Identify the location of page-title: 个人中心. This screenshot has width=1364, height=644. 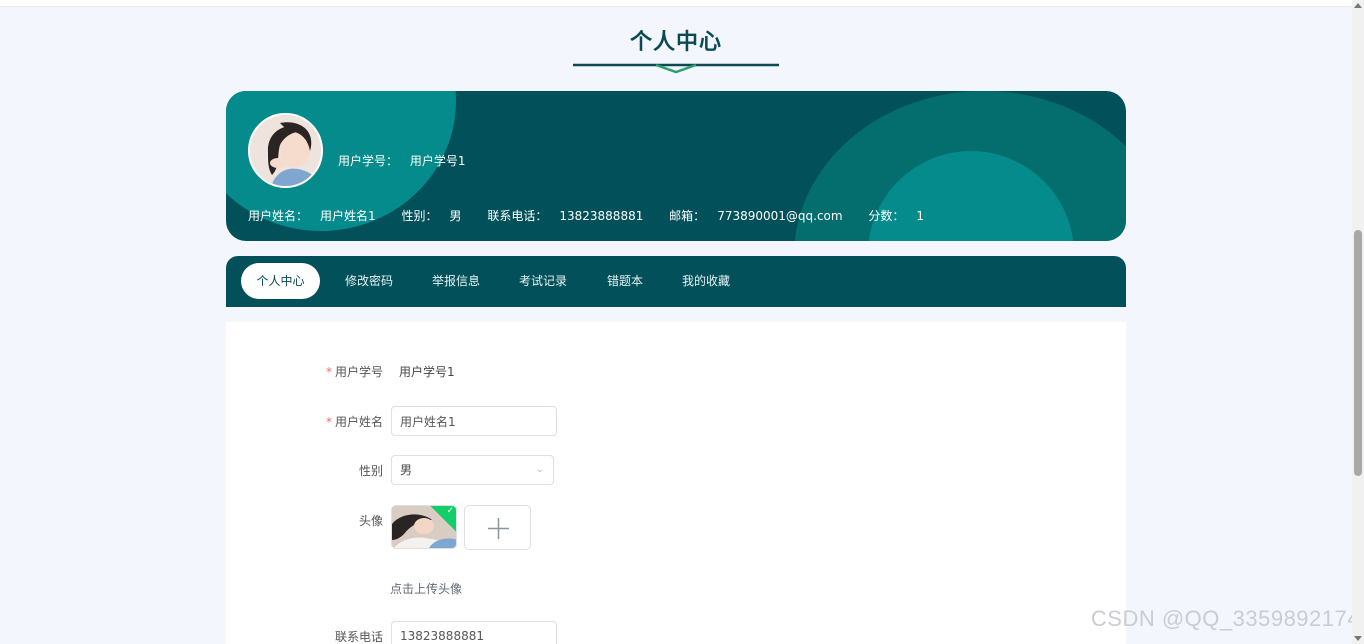
(675, 42).